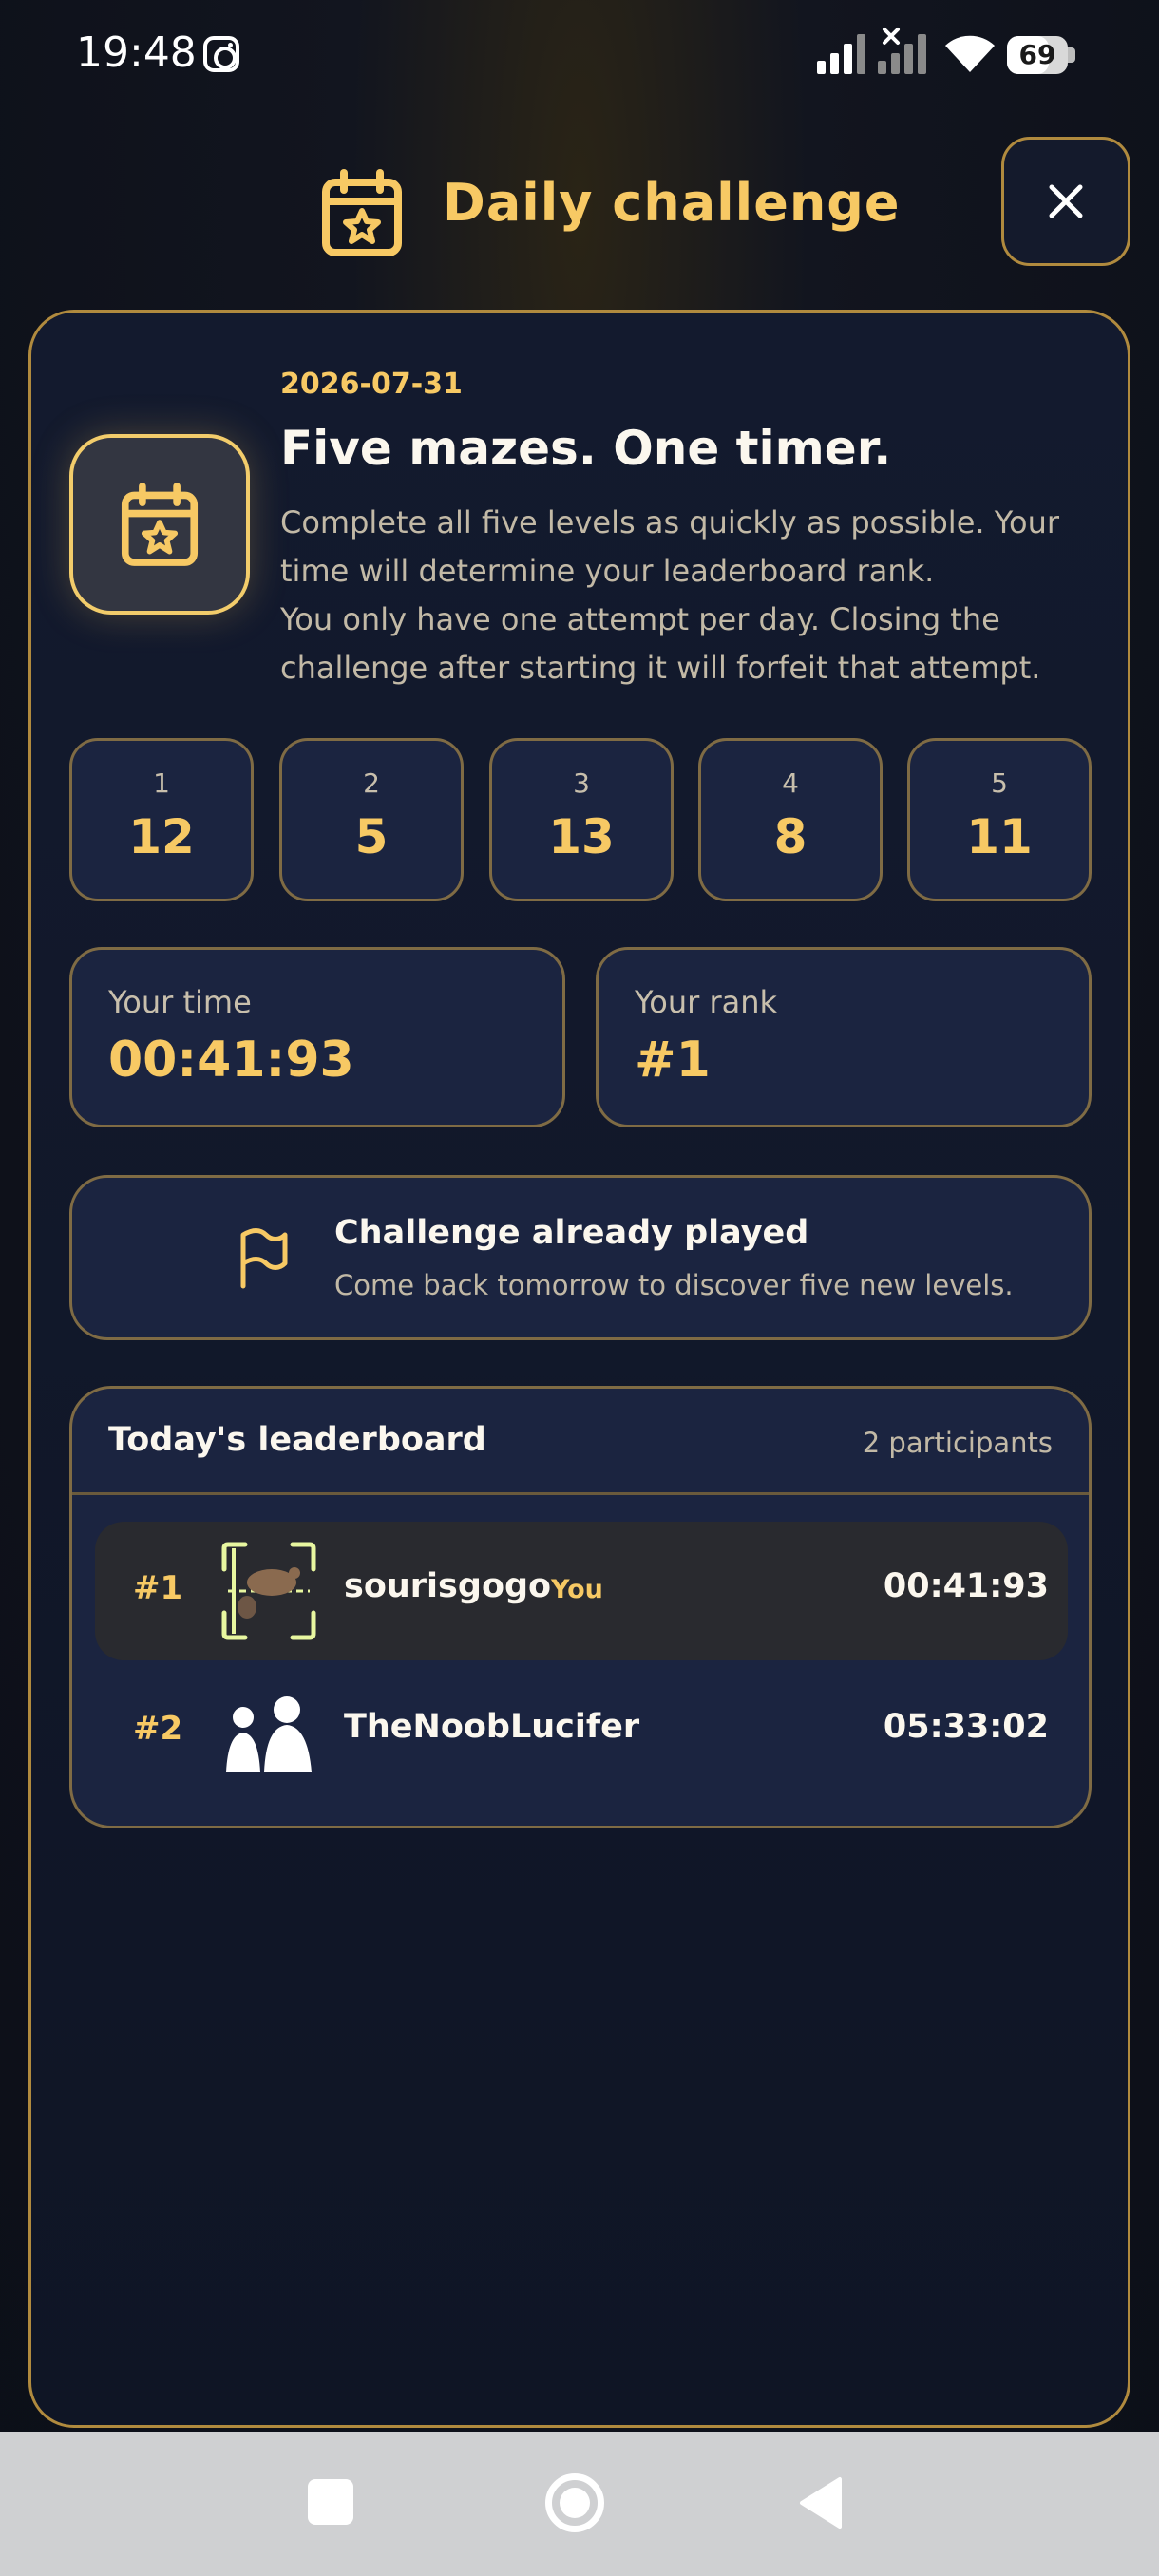 Image resolution: width=1159 pixels, height=2576 pixels. What do you see at coordinates (371, 783) in the screenshot?
I see `level-number: 2` at bounding box center [371, 783].